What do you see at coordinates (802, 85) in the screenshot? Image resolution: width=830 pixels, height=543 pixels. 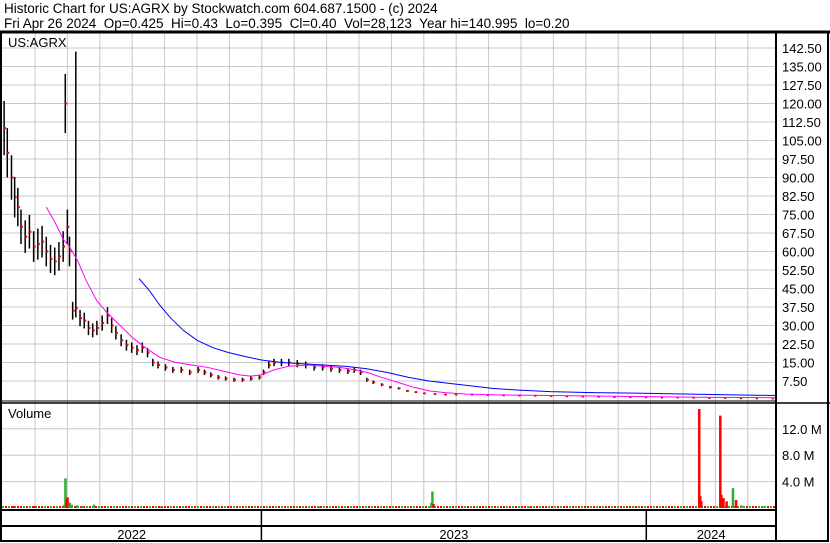 I see `price-tick-label: 127.50` at bounding box center [802, 85].